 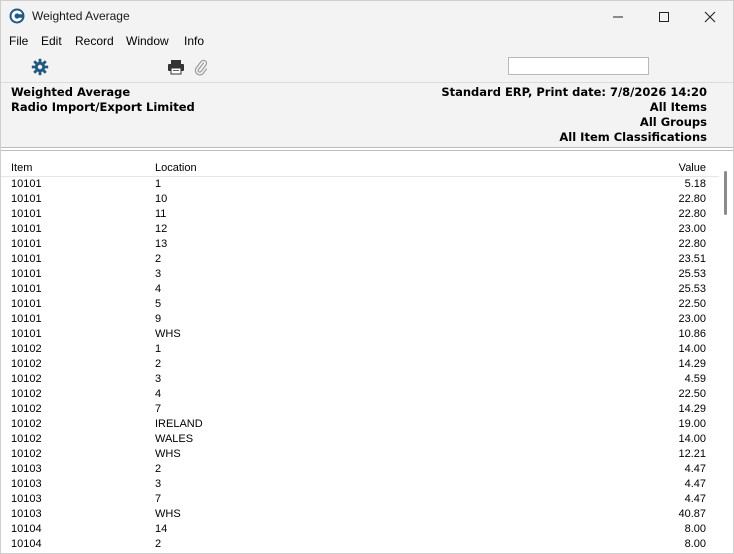 I want to click on table-row: 10102 IRELAND 19.00, so click(x=360, y=424).